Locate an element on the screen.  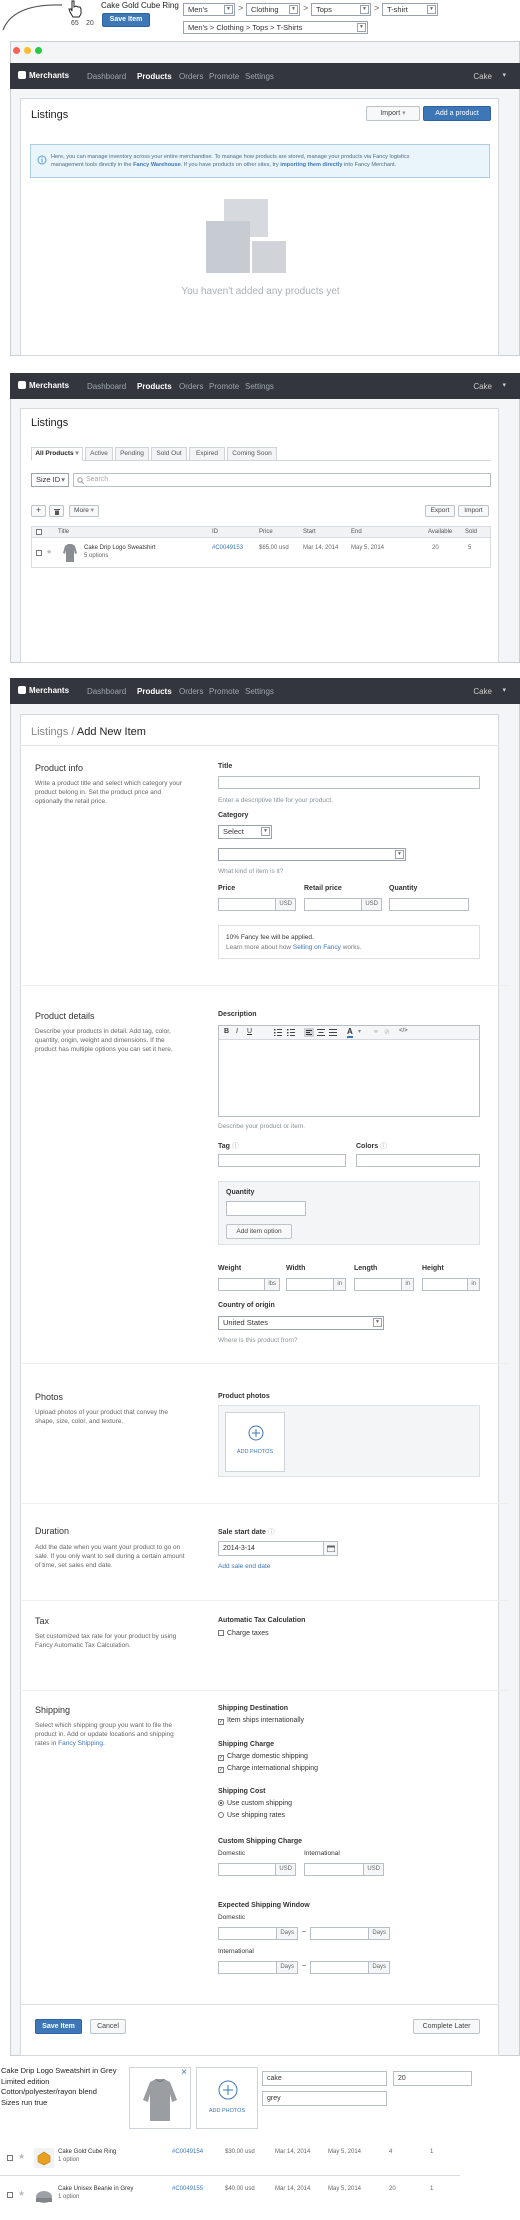
color-input: grey is located at coordinates (324, 2098).